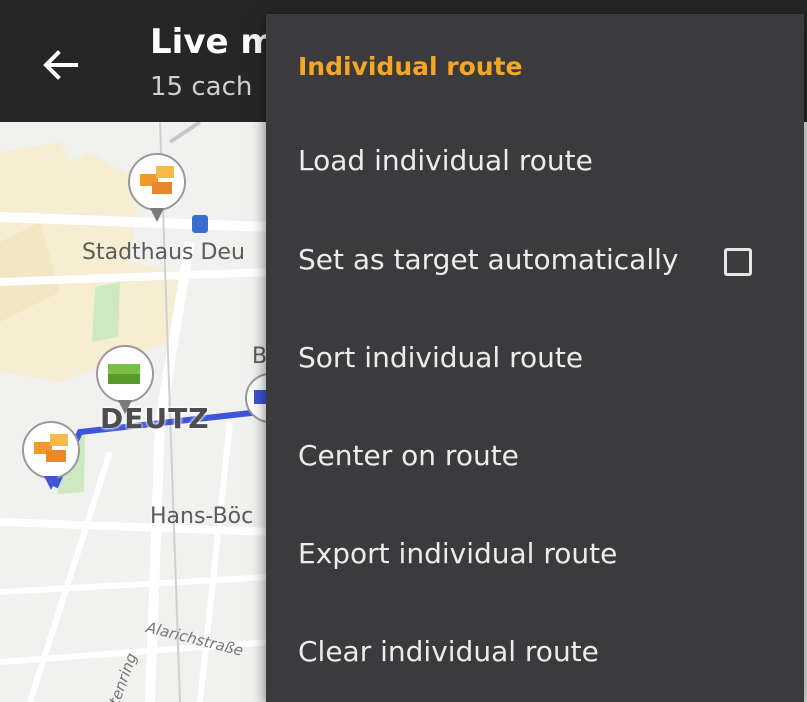 This screenshot has width=807, height=702. I want to click on load-route-menu-item: Load individual route, so click(445, 160).